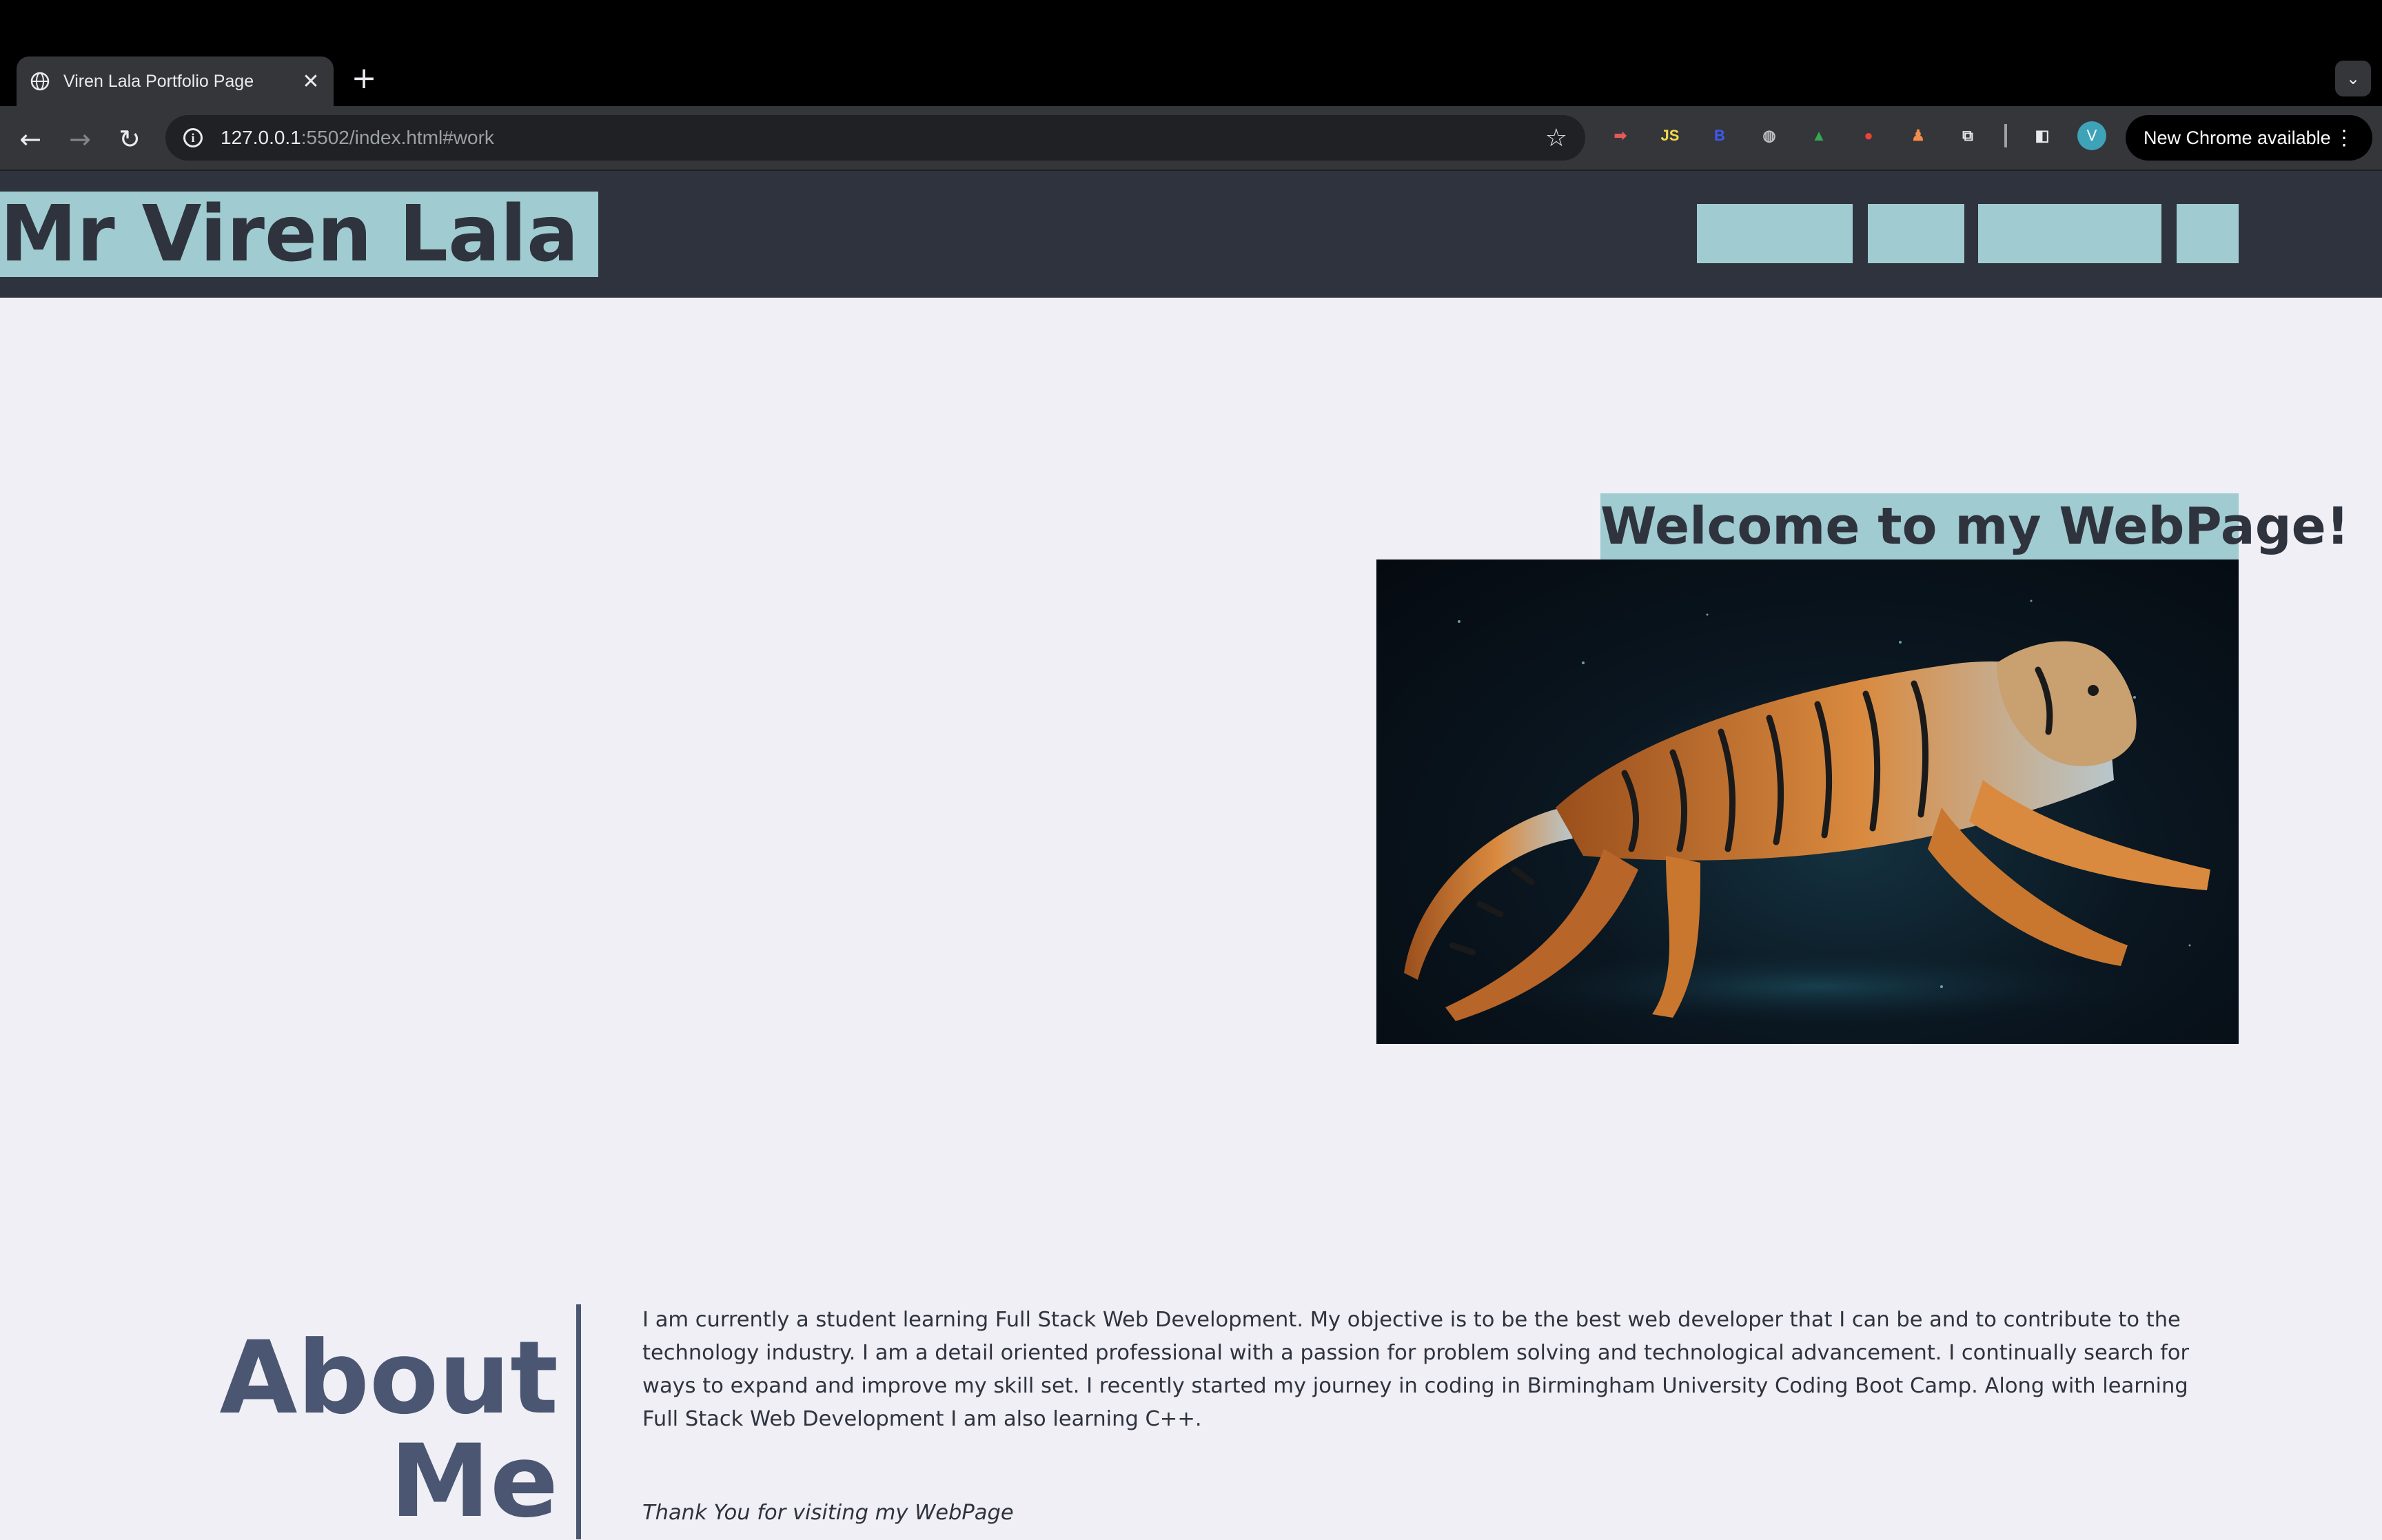 This screenshot has height=1540, width=2382. What do you see at coordinates (311, 82) in the screenshot?
I see `close-tab-icon: ✕` at bounding box center [311, 82].